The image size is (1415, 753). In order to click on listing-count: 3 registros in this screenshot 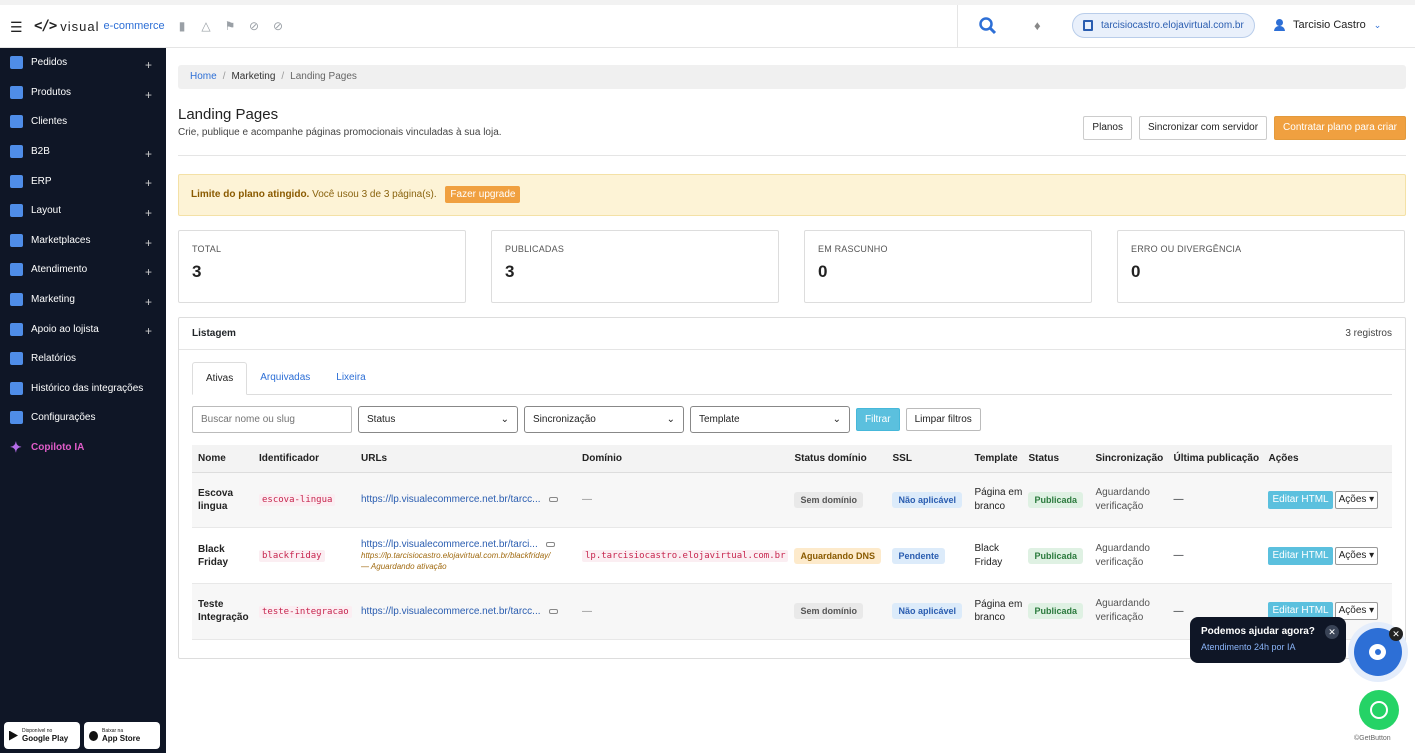, I will do `click(1368, 333)`.